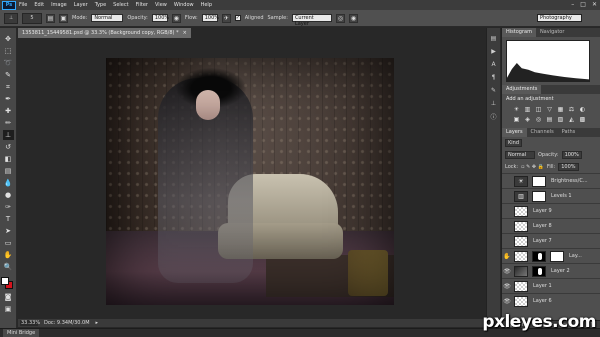 This screenshot has height=337, width=600. Describe the element at coordinates (5, 281) in the screenshot. I see `foreground-color-swatch` at that location.